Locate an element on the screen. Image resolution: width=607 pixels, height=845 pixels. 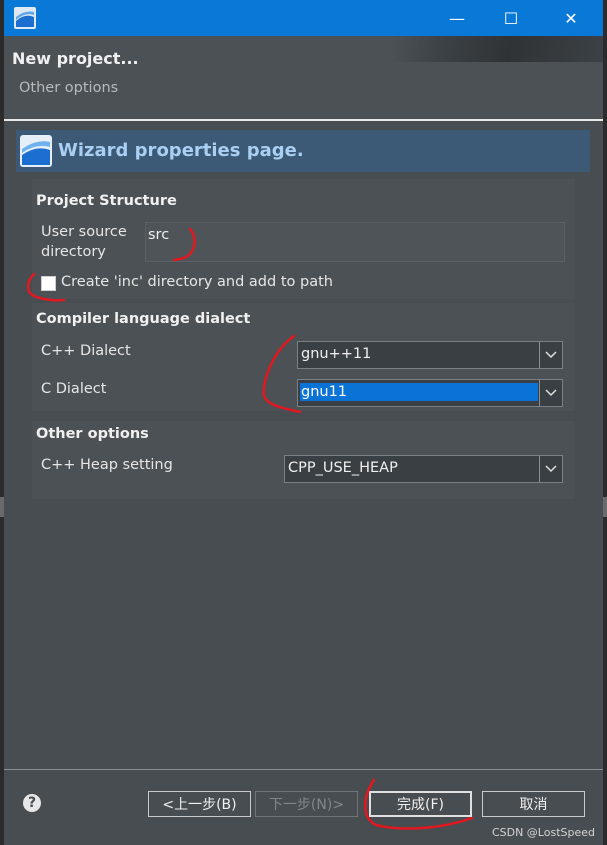
inc-checkbox is located at coordinates (48, 283).